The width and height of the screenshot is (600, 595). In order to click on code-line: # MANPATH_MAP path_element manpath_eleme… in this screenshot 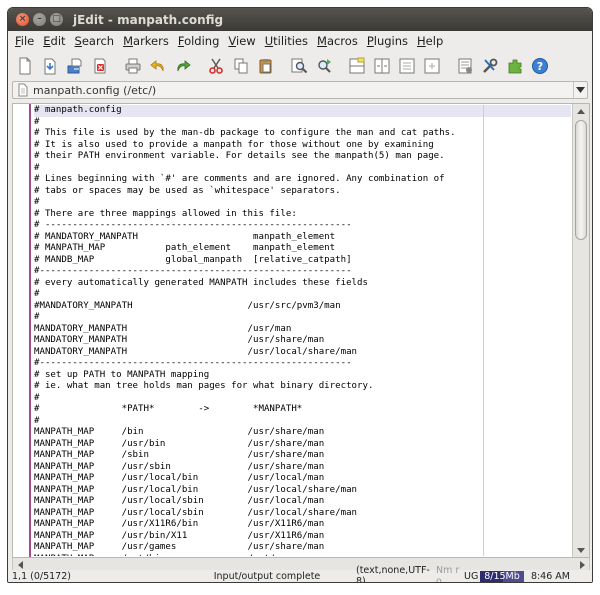, I will do `click(185, 248)`.